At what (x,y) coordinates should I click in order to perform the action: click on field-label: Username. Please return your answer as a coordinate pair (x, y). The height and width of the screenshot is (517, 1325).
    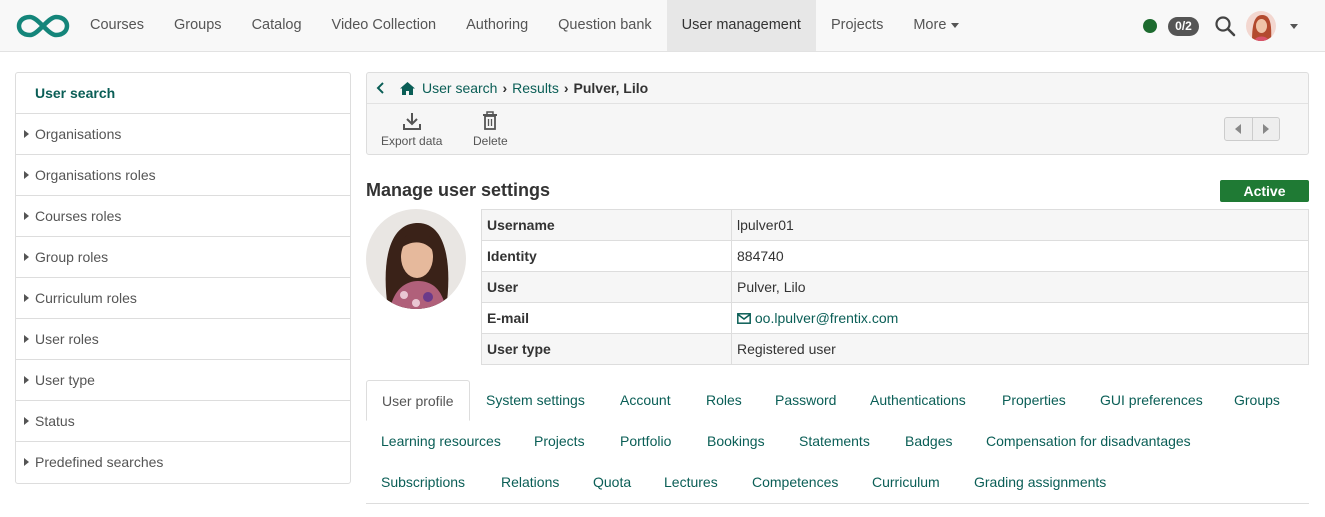
    Looking at the image, I should click on (606, 225).